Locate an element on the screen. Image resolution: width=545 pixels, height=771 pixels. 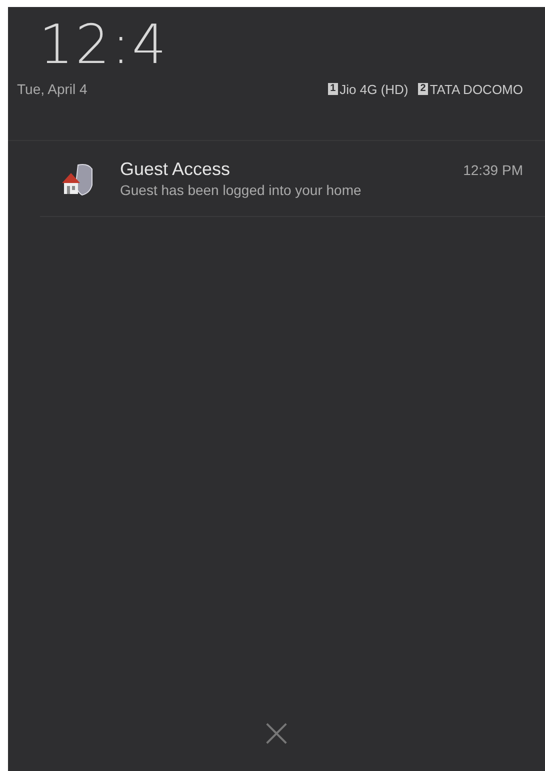
notification-time: 12:39 PM is located at coordinates (493, 170).